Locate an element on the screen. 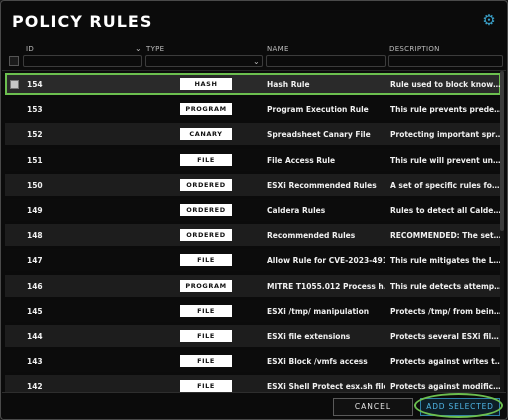  rule-name: Spreadsheet Canary File is located at coordinates (319, 135).